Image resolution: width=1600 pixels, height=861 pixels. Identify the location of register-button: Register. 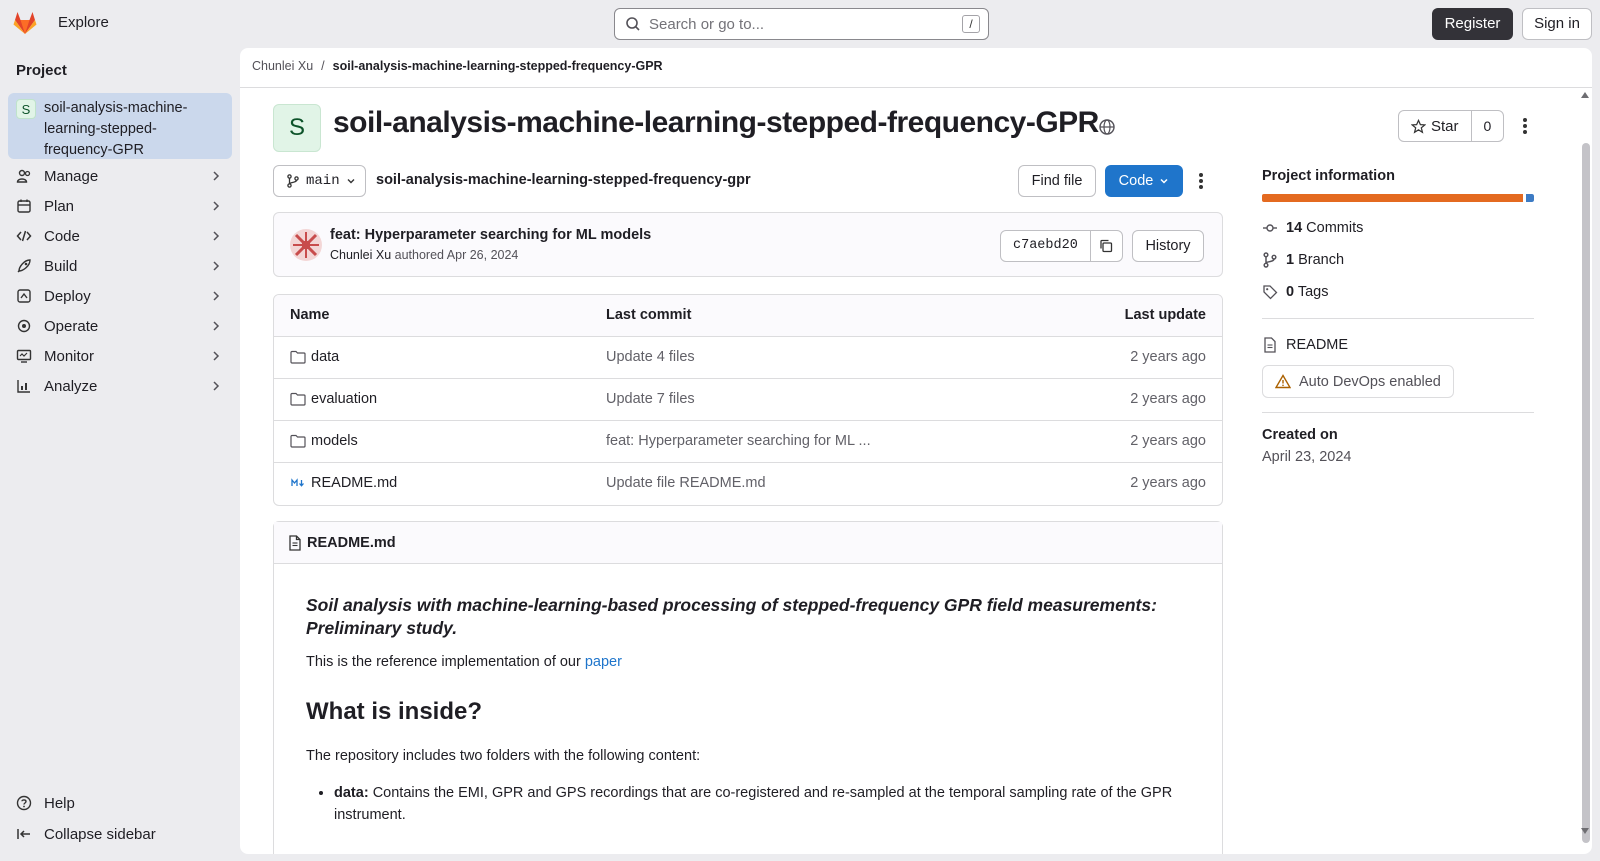
(1472, 24).